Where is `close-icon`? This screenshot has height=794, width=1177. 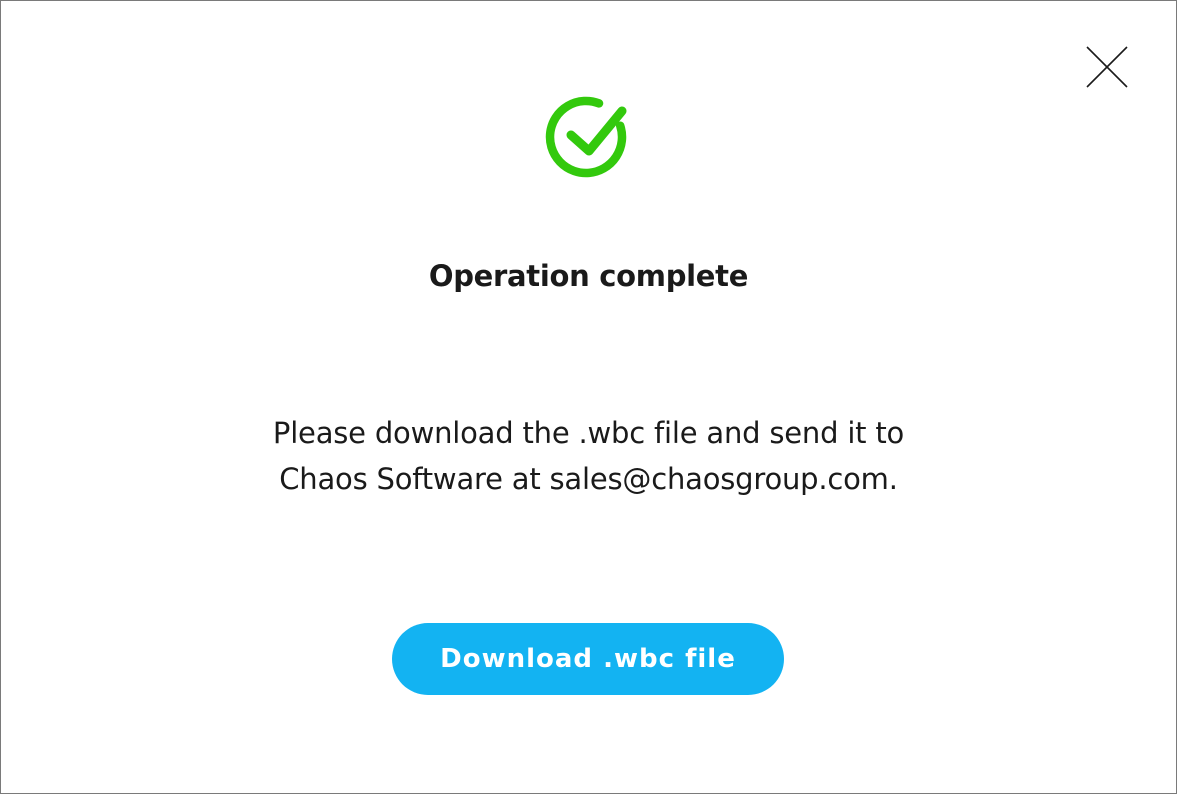 close-icon is located at coordinates (1107, 67).